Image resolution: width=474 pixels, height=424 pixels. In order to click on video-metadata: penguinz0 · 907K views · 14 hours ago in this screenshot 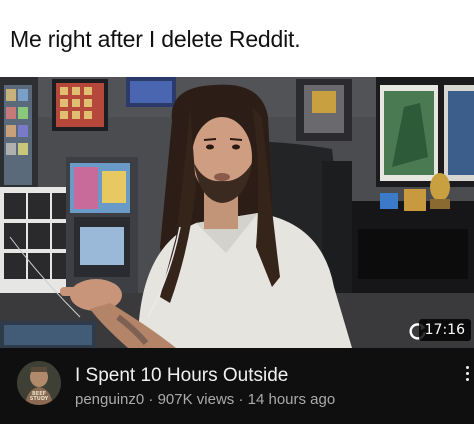, I will do `click(205, 399)`.